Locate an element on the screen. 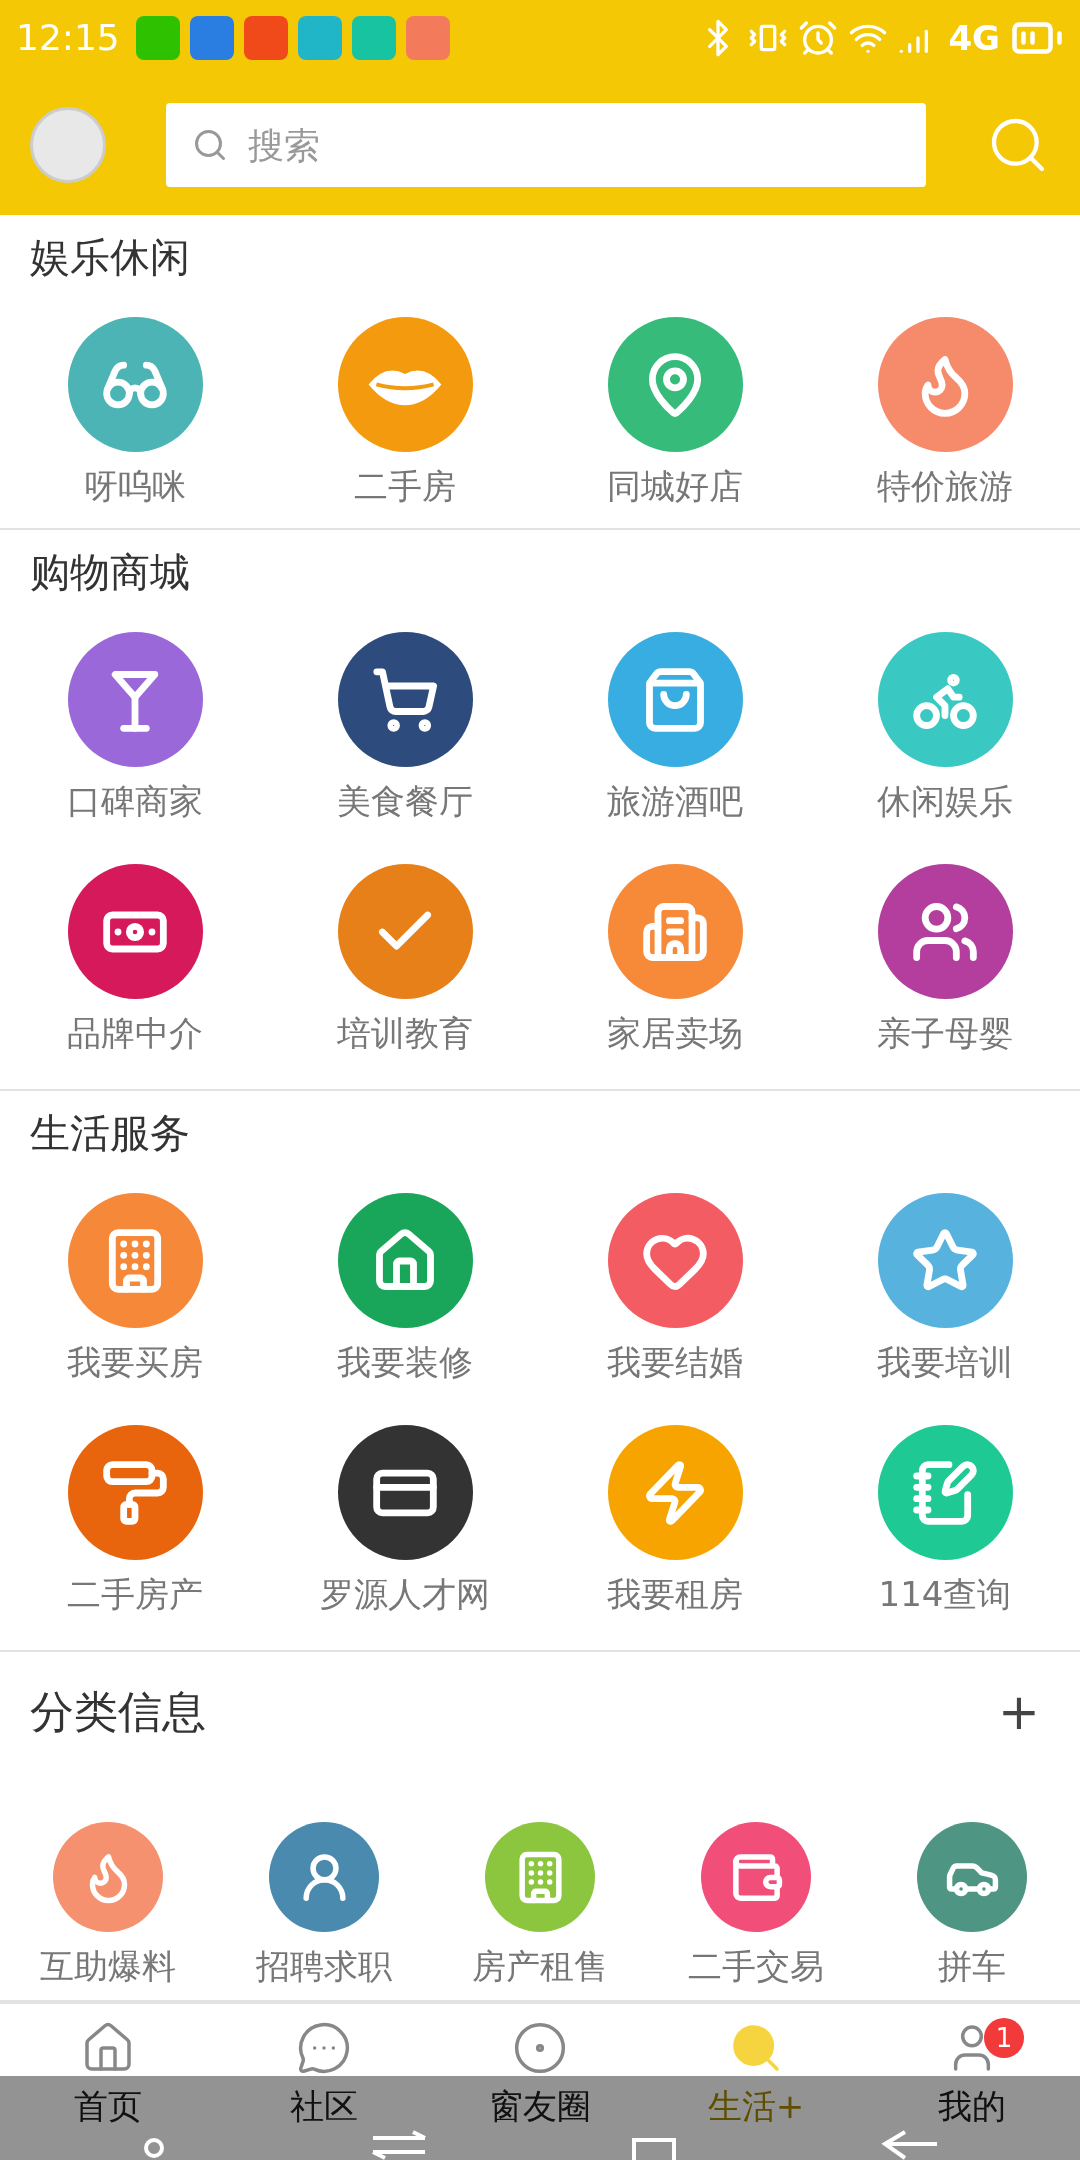 The width and height of the screenshot is (1080, 2160). notification-badge: 1 is located at coordinates (1004, 2038).